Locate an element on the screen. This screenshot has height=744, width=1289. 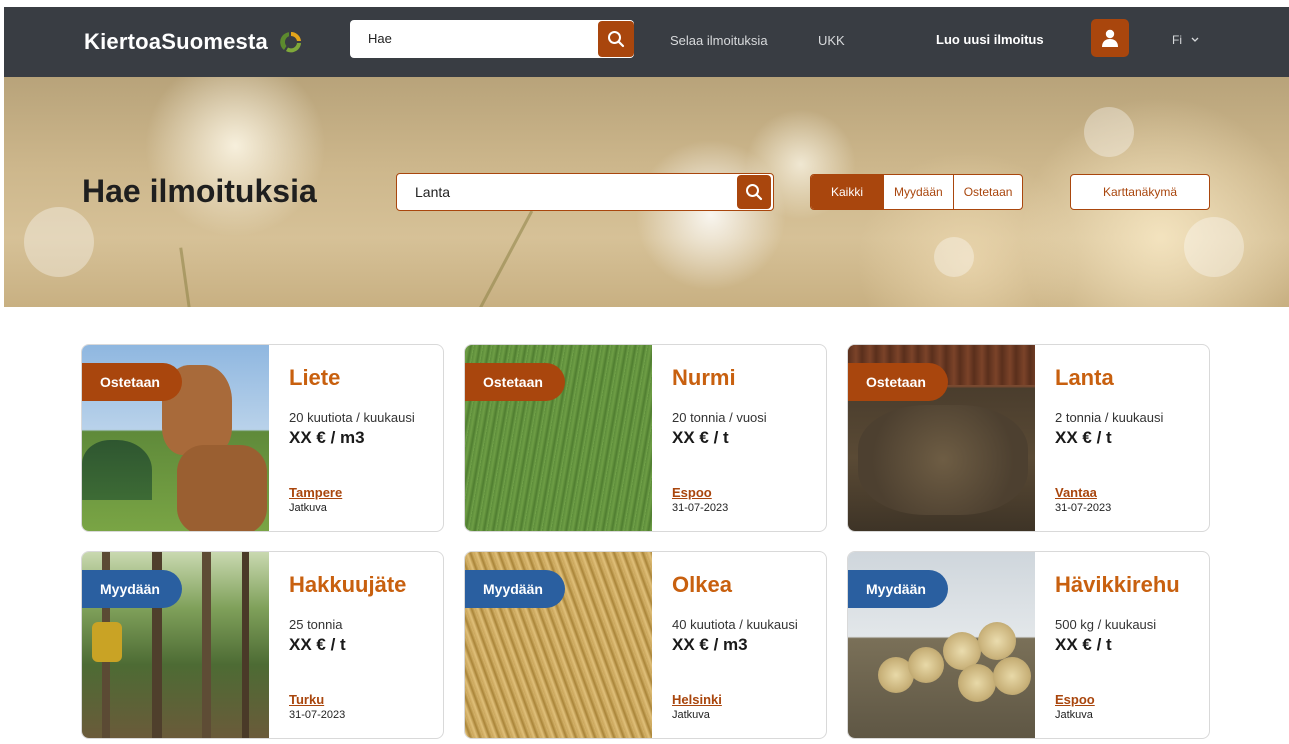
listing-search-button is located at coordinates (754, 192).